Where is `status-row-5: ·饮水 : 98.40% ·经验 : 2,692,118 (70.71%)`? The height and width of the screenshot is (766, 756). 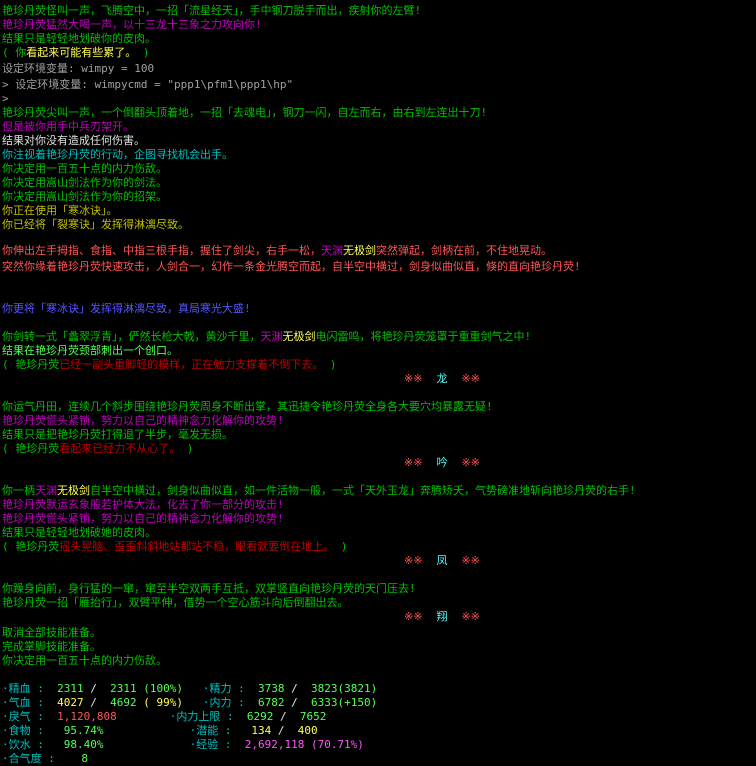
status-row-5: ·饮水 : 98.40% ·经验 : 2,692,118 (70.71%) is located at coordinates (183, 744).